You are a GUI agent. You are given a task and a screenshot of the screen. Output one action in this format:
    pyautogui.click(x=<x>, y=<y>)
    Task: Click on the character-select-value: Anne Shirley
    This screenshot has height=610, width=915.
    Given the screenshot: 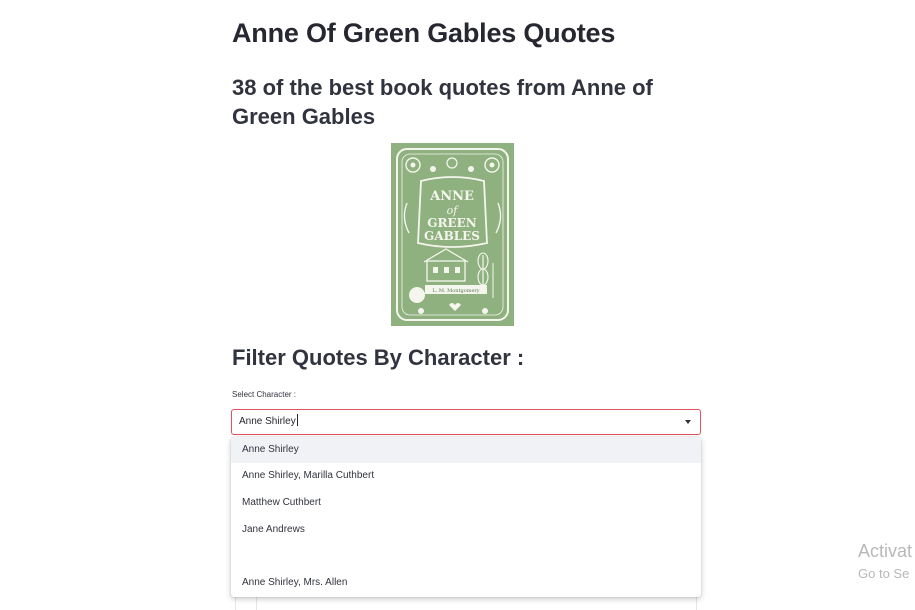 What is the action you would take?
    pyautogui.click(x=267, y=421)
    